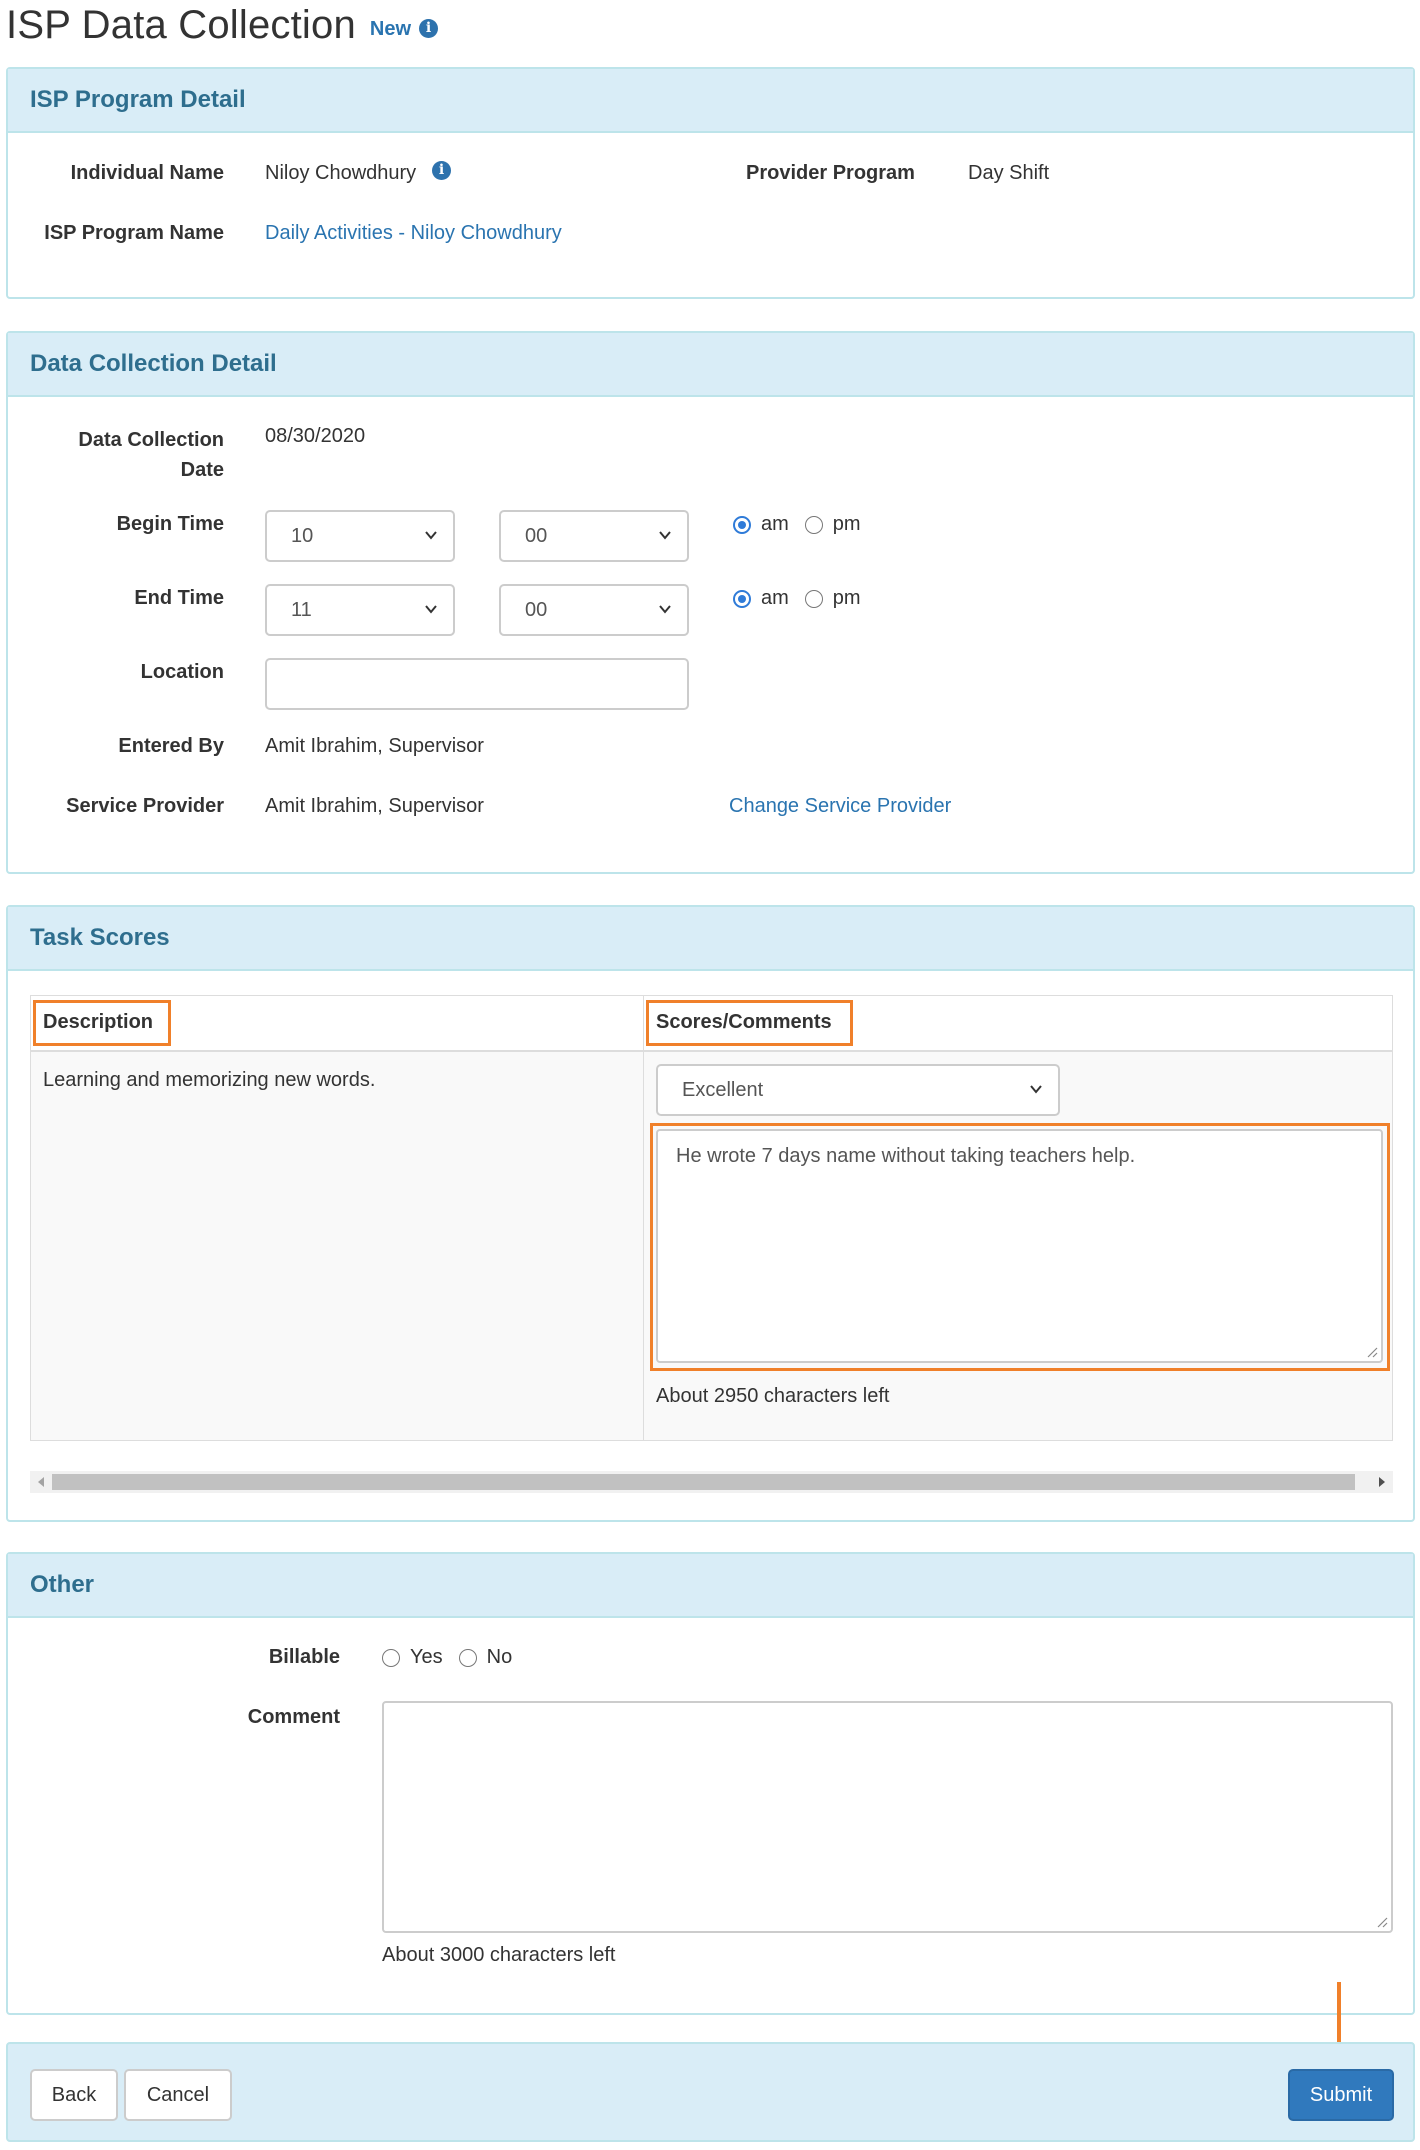 This screenshot has width=1420, height=2150. Describe the element at coordinates (181, 24) in the screenshot. I see `page-title: ISP Data Collection` at that location.